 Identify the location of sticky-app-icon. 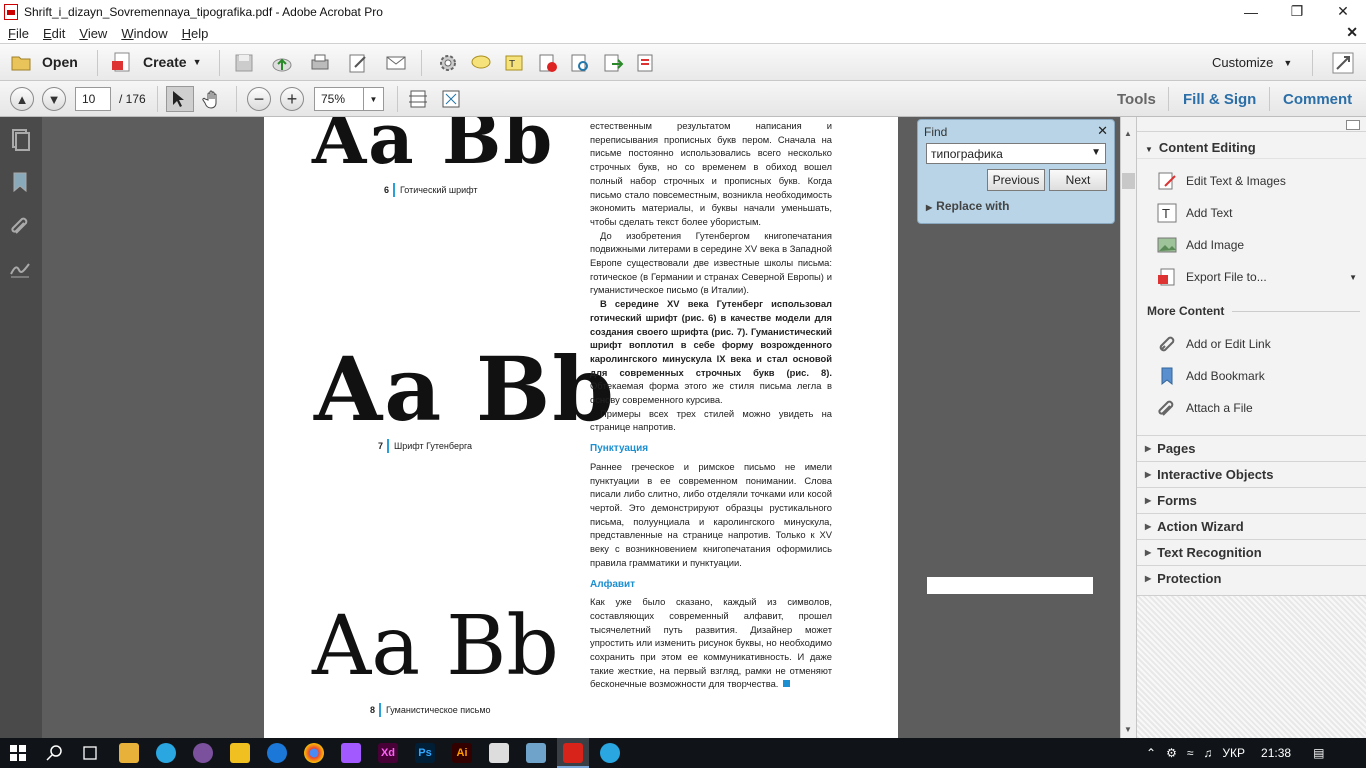
(240, 753).